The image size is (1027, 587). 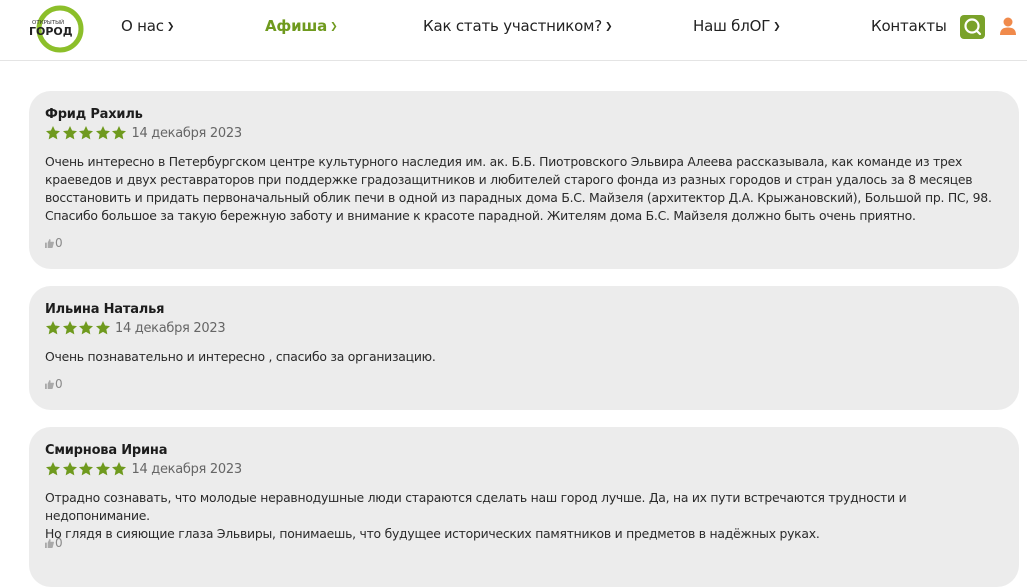 I want to click on nav-contacts: Контакты, so click(x=909, y=26).